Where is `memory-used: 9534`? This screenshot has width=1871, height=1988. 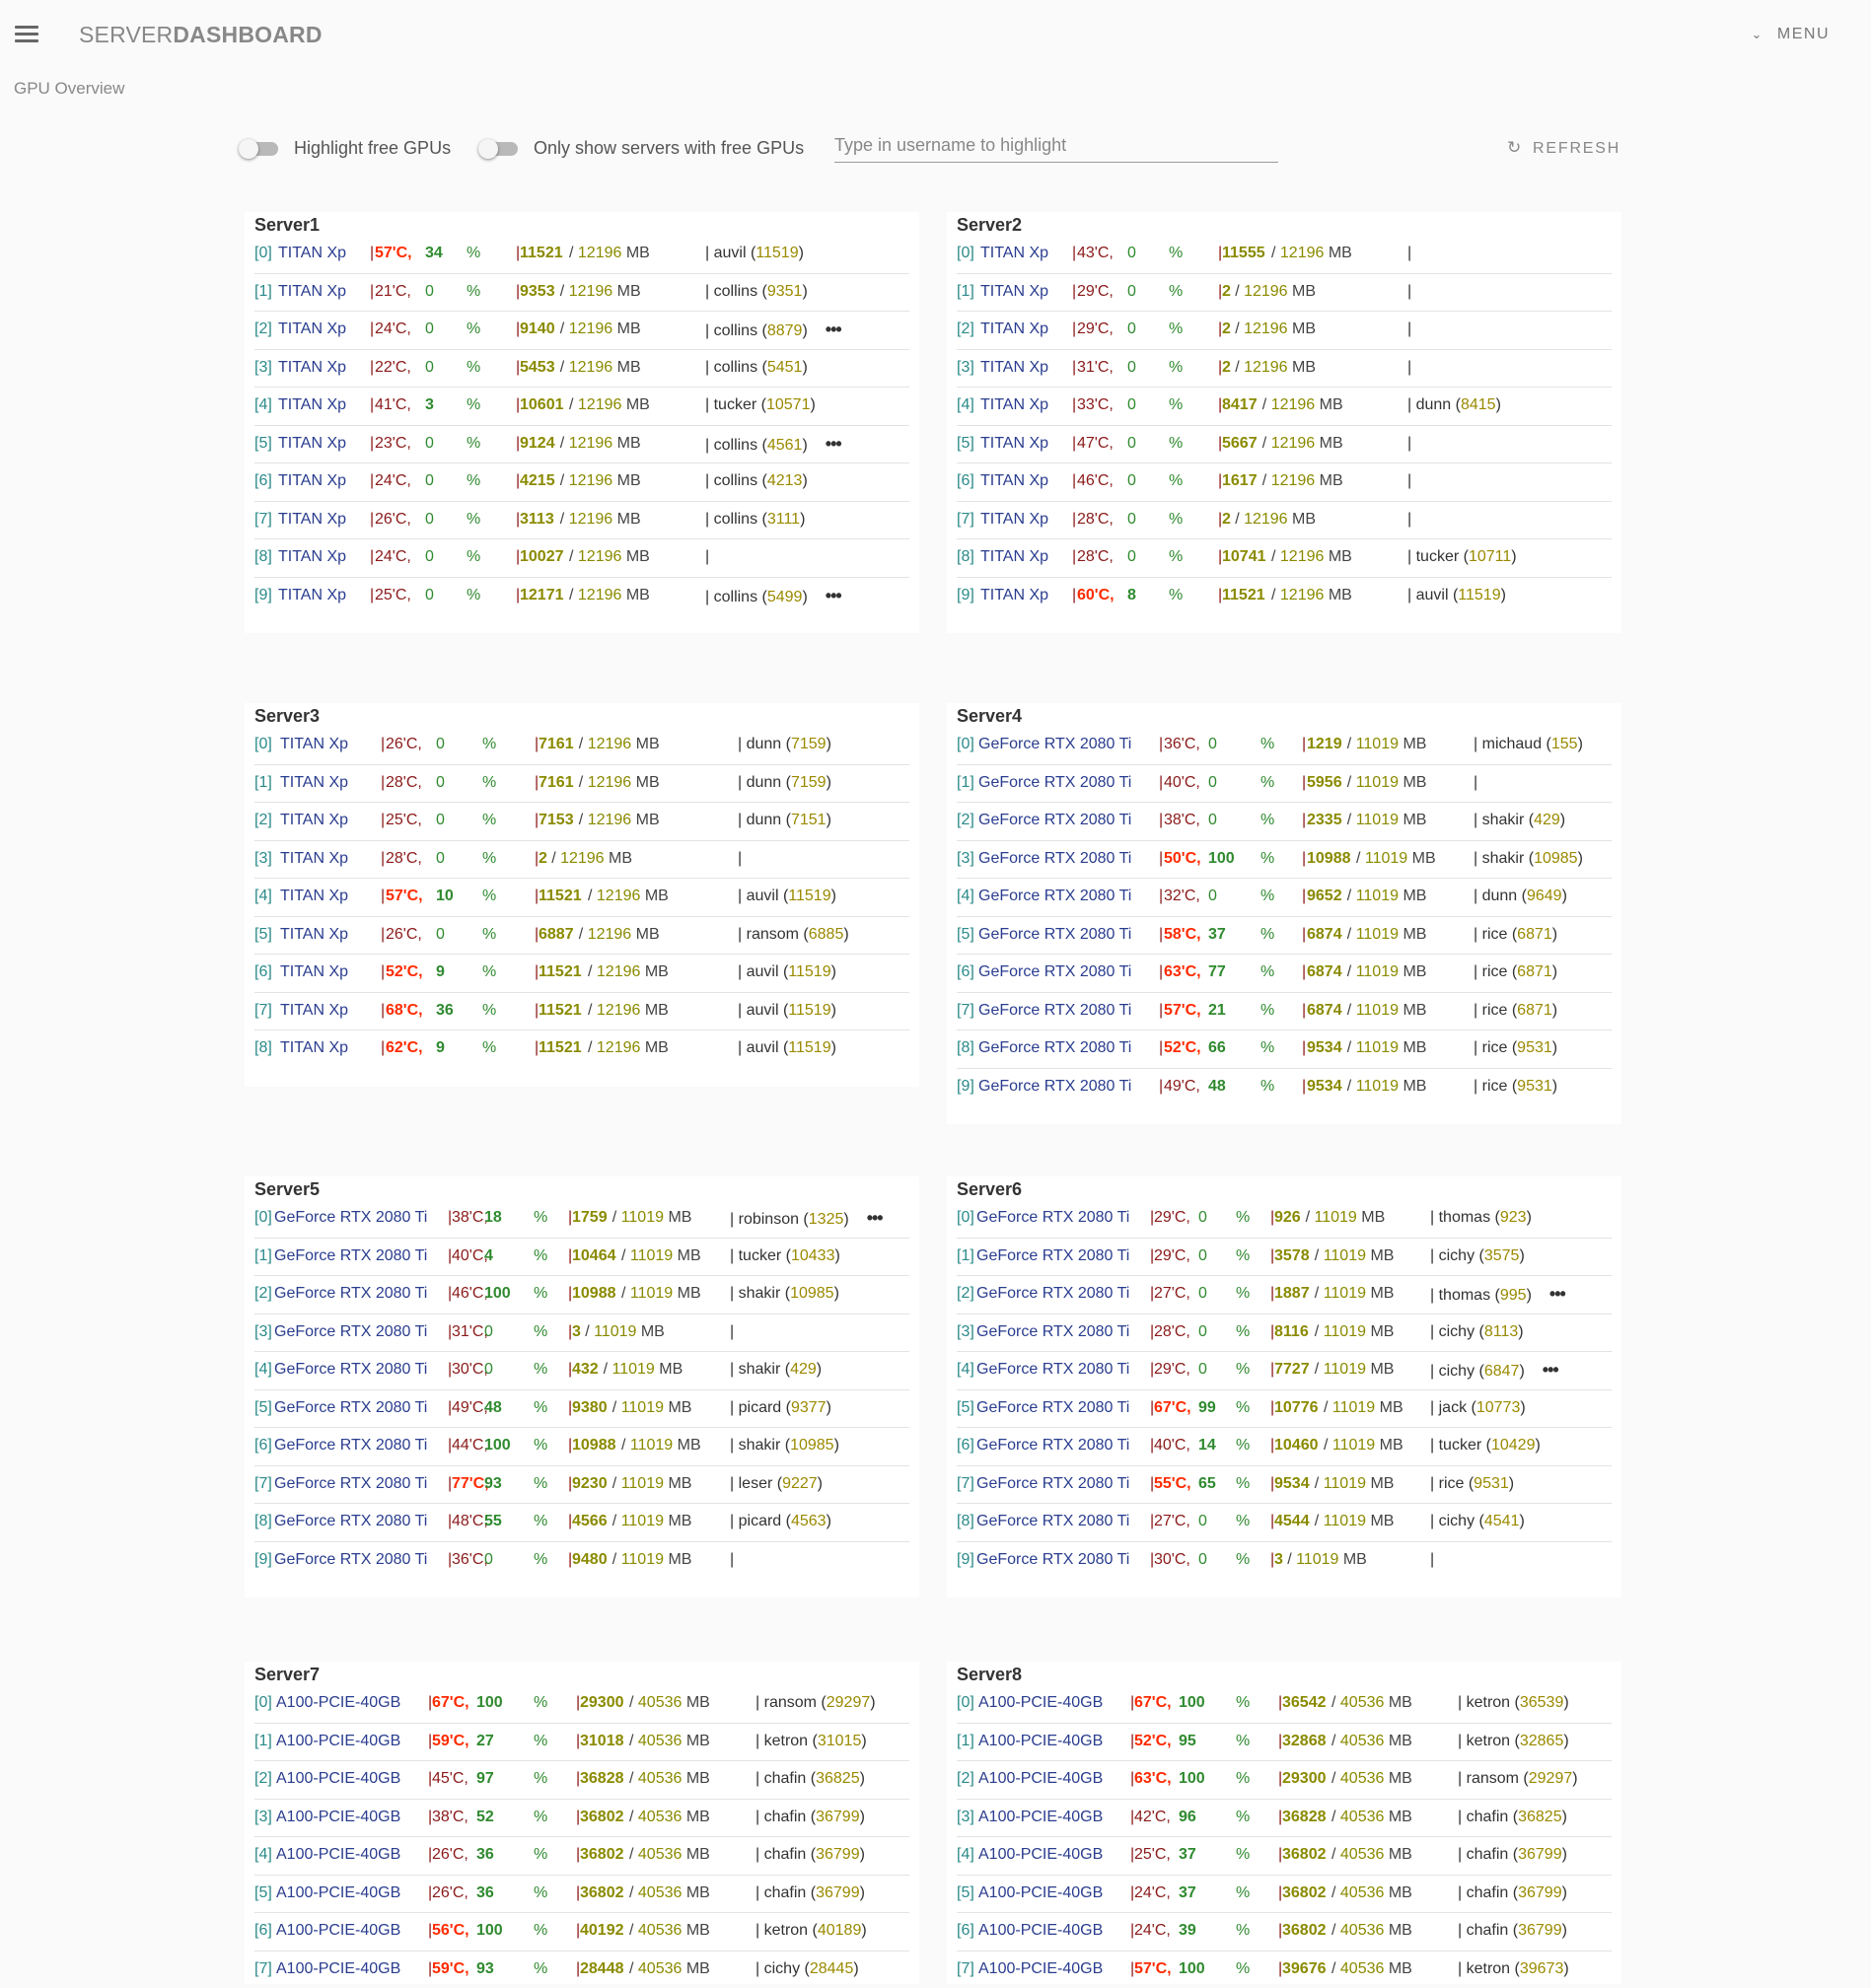 memory-used: 9534 is located at coordinates (1324, 1087).